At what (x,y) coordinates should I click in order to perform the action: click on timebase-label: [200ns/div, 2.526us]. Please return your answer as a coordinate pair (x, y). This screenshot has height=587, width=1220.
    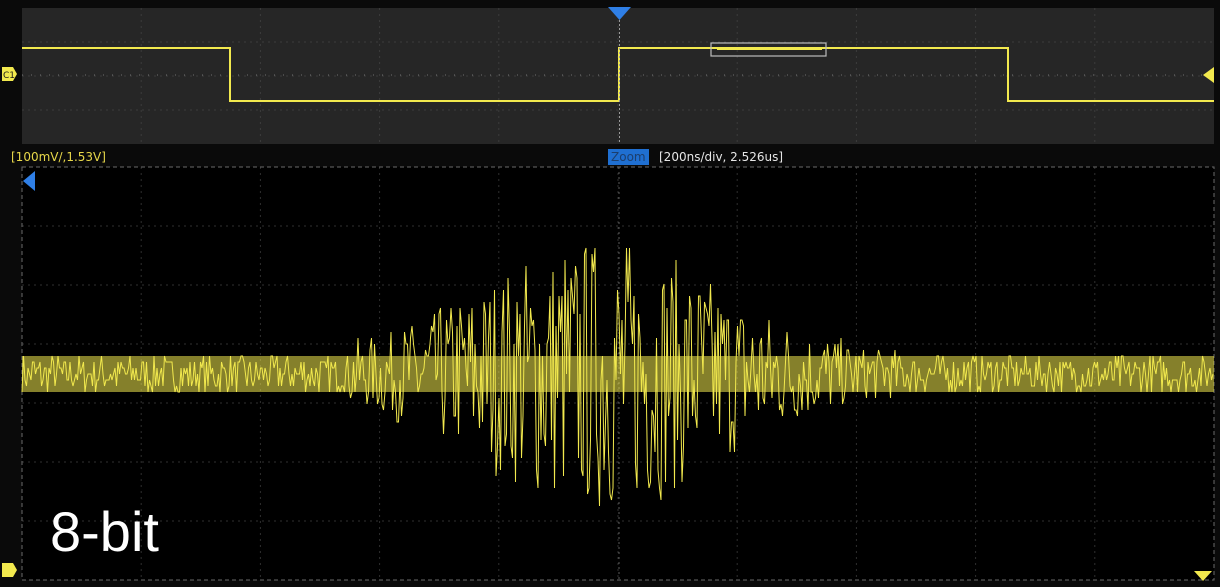
    Looking at the image, I should click on (721, 157).